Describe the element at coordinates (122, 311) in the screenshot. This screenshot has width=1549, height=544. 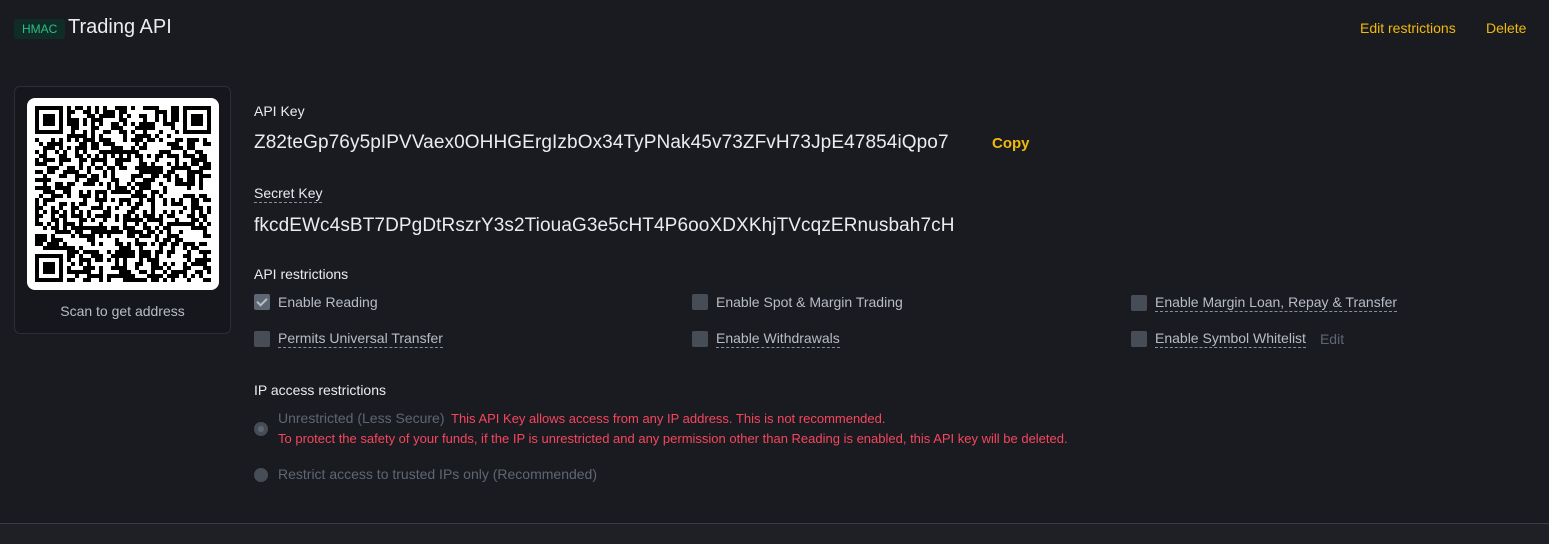
I see `qr-caption: Scan to get address` at that location.